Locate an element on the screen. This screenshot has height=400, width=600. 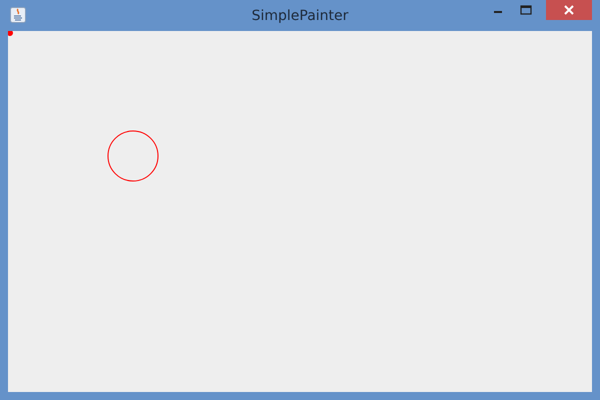
maximize-icon is located at coordinates (526, 10).